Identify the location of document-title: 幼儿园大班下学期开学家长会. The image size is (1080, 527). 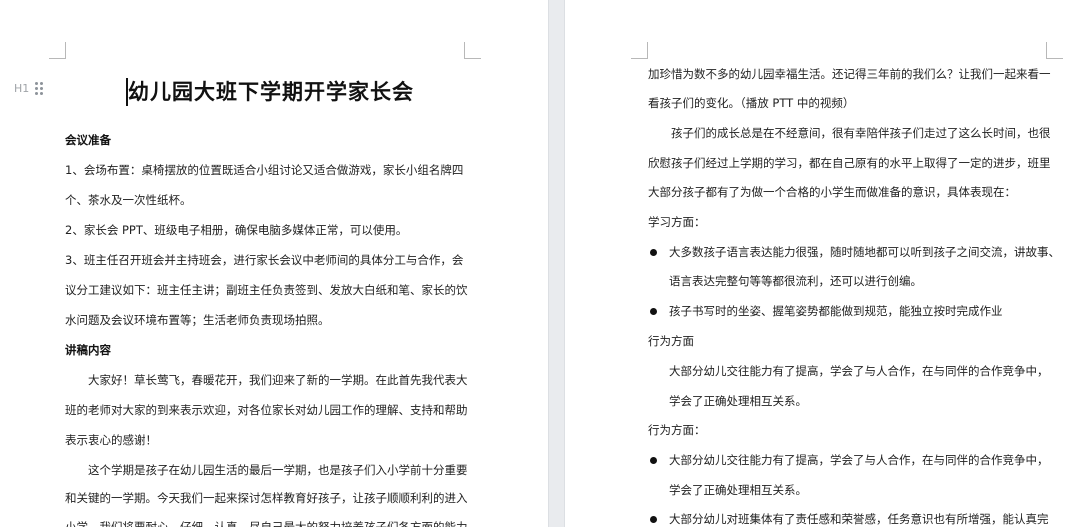
(278, 91).